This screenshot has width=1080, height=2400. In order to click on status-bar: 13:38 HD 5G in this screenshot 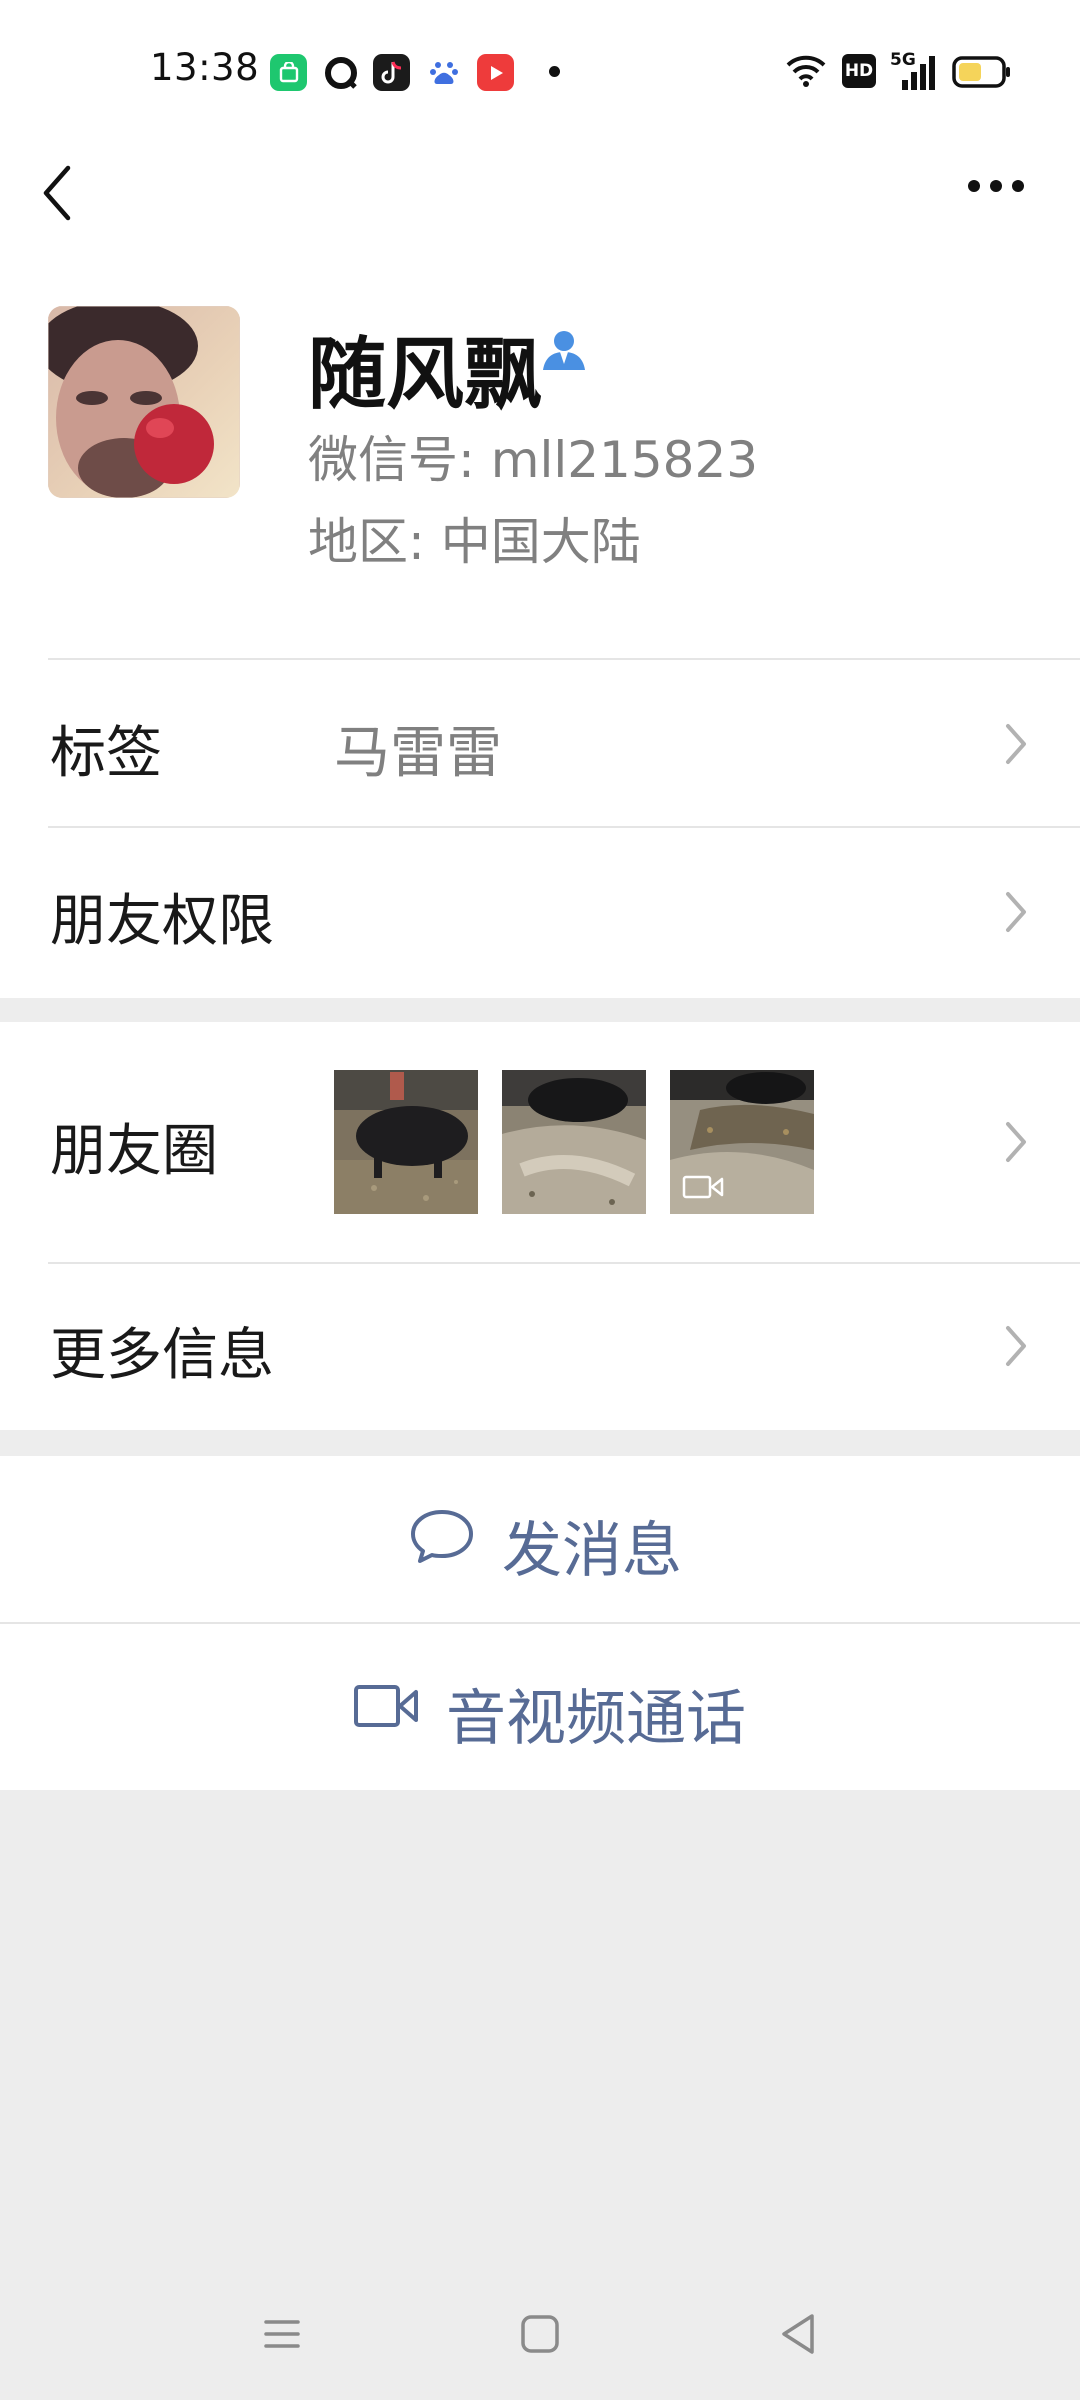, I will do `click(540, 70)`.